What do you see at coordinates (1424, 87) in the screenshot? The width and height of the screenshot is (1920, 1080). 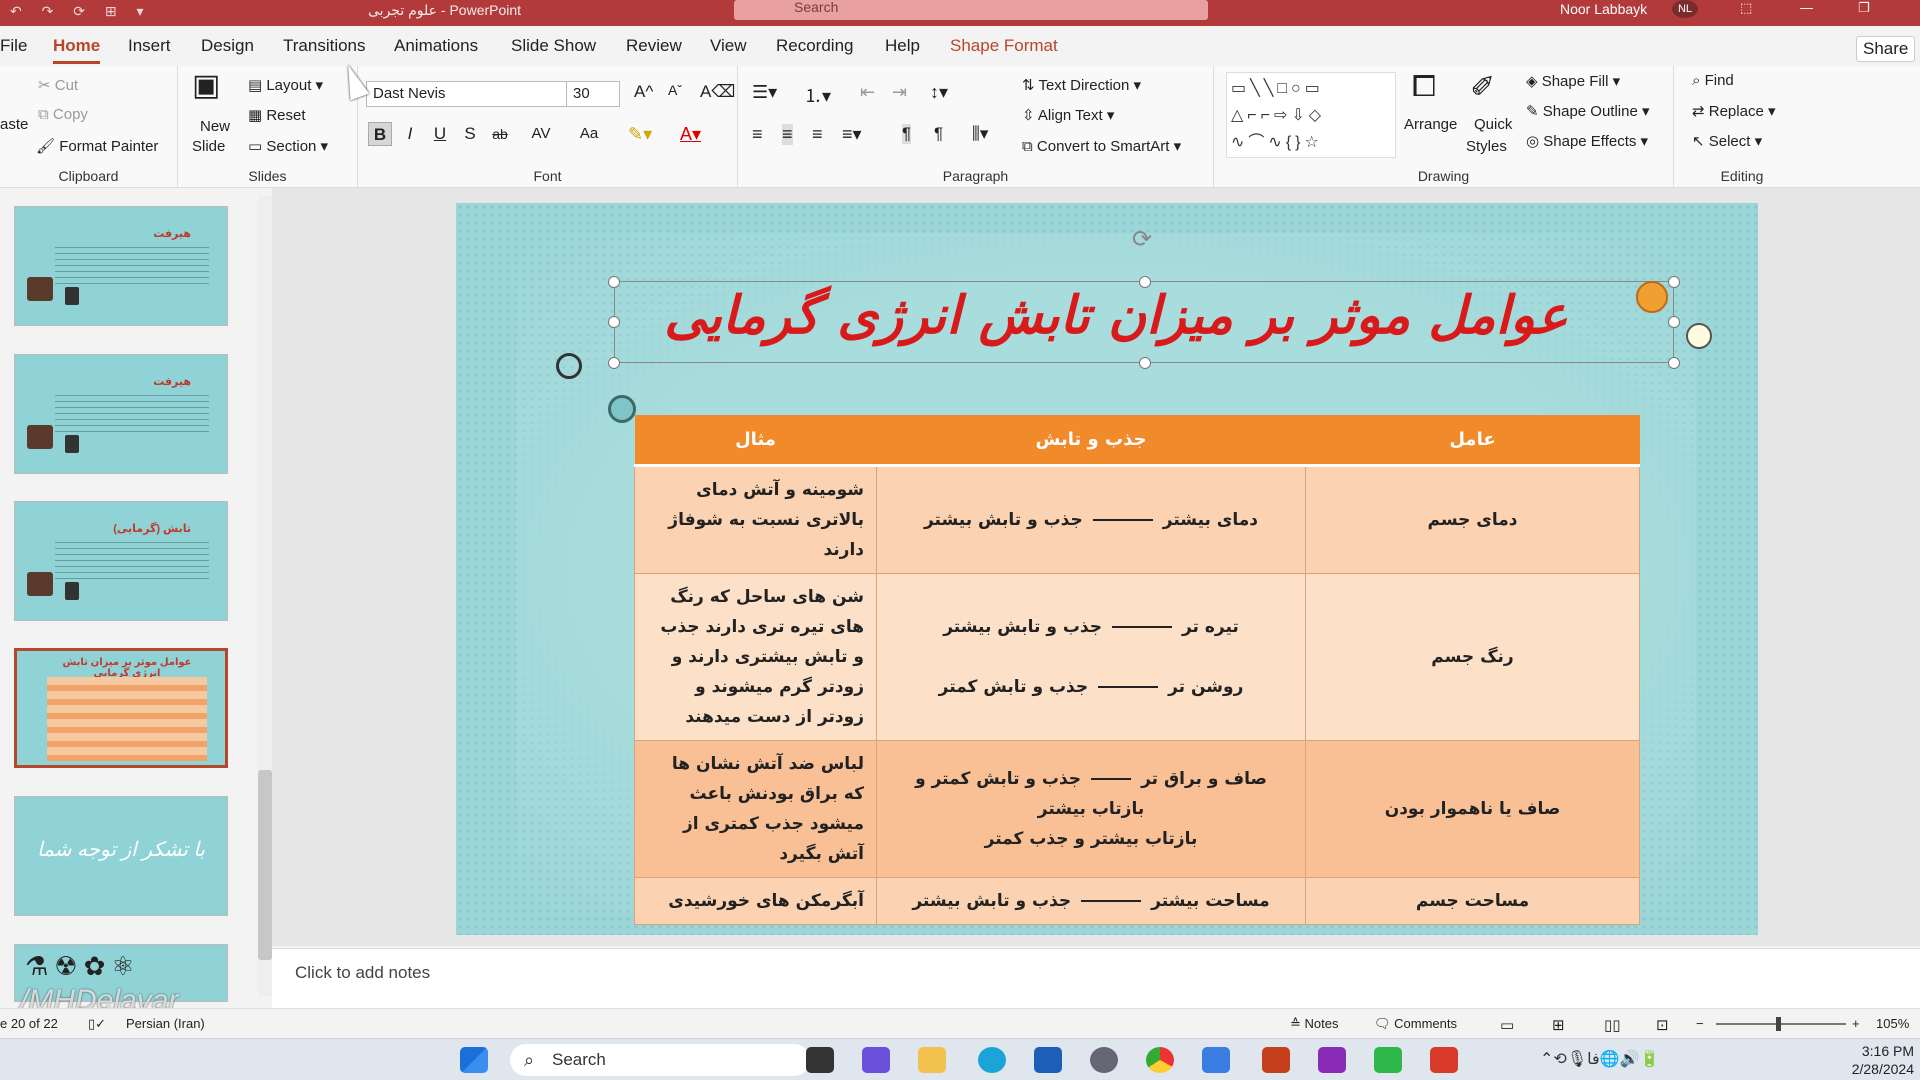 I see `arrange-icon: ⧠` at bounding box center [1424, 87].